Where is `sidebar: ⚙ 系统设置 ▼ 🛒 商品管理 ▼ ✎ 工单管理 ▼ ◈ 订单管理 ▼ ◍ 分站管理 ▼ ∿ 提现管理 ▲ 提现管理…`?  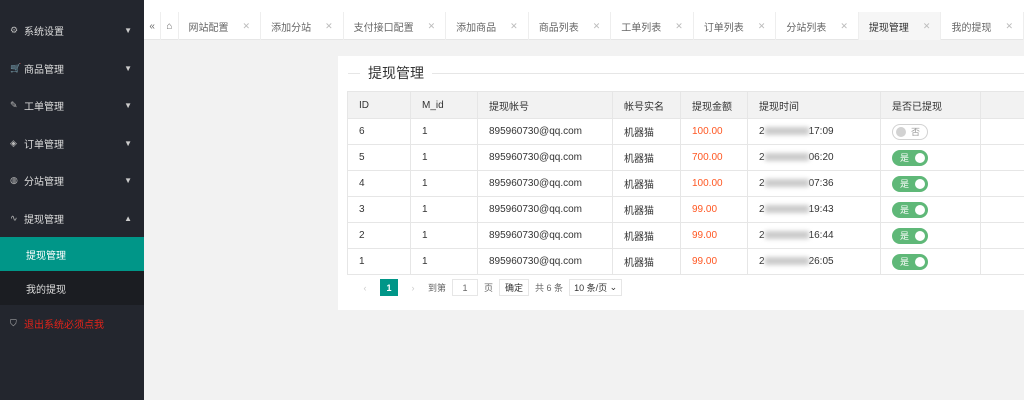 sidebar: ⚙ 系统设置 ▼ 🛒 商品管理 ▼ ✎ 工单管理 ▼ ◈ 订单管理 ▼ ◍ 分站管理 ▼ ∿ 提现管理 ▲ 提现管理… is located at coordinates (72, 200).